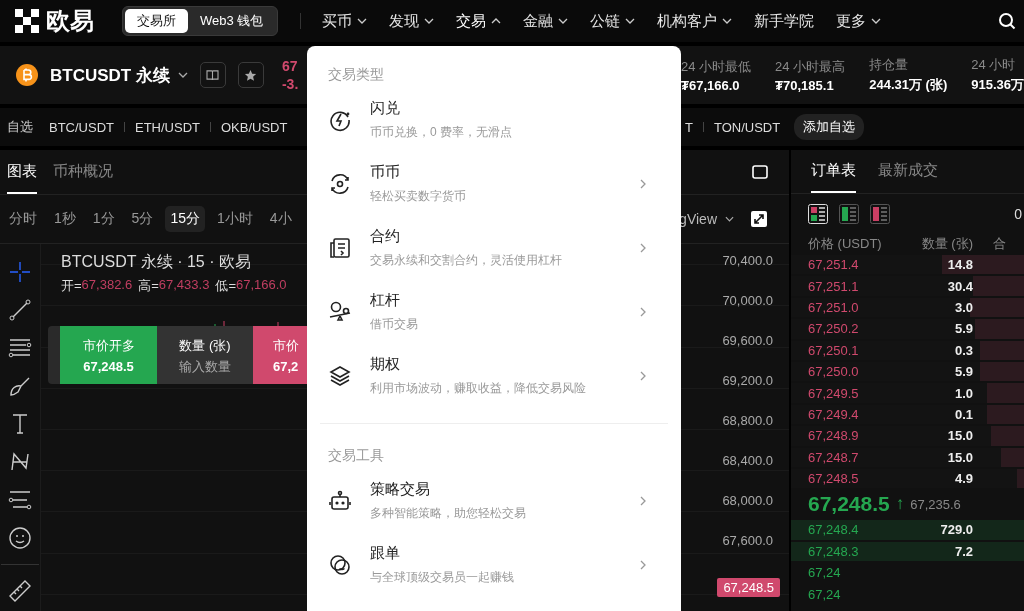 This screenshot has height=611, width=1024. Describe the element at coordinates (1007, 21) in the screenshot. I see `search-icon` at that location.